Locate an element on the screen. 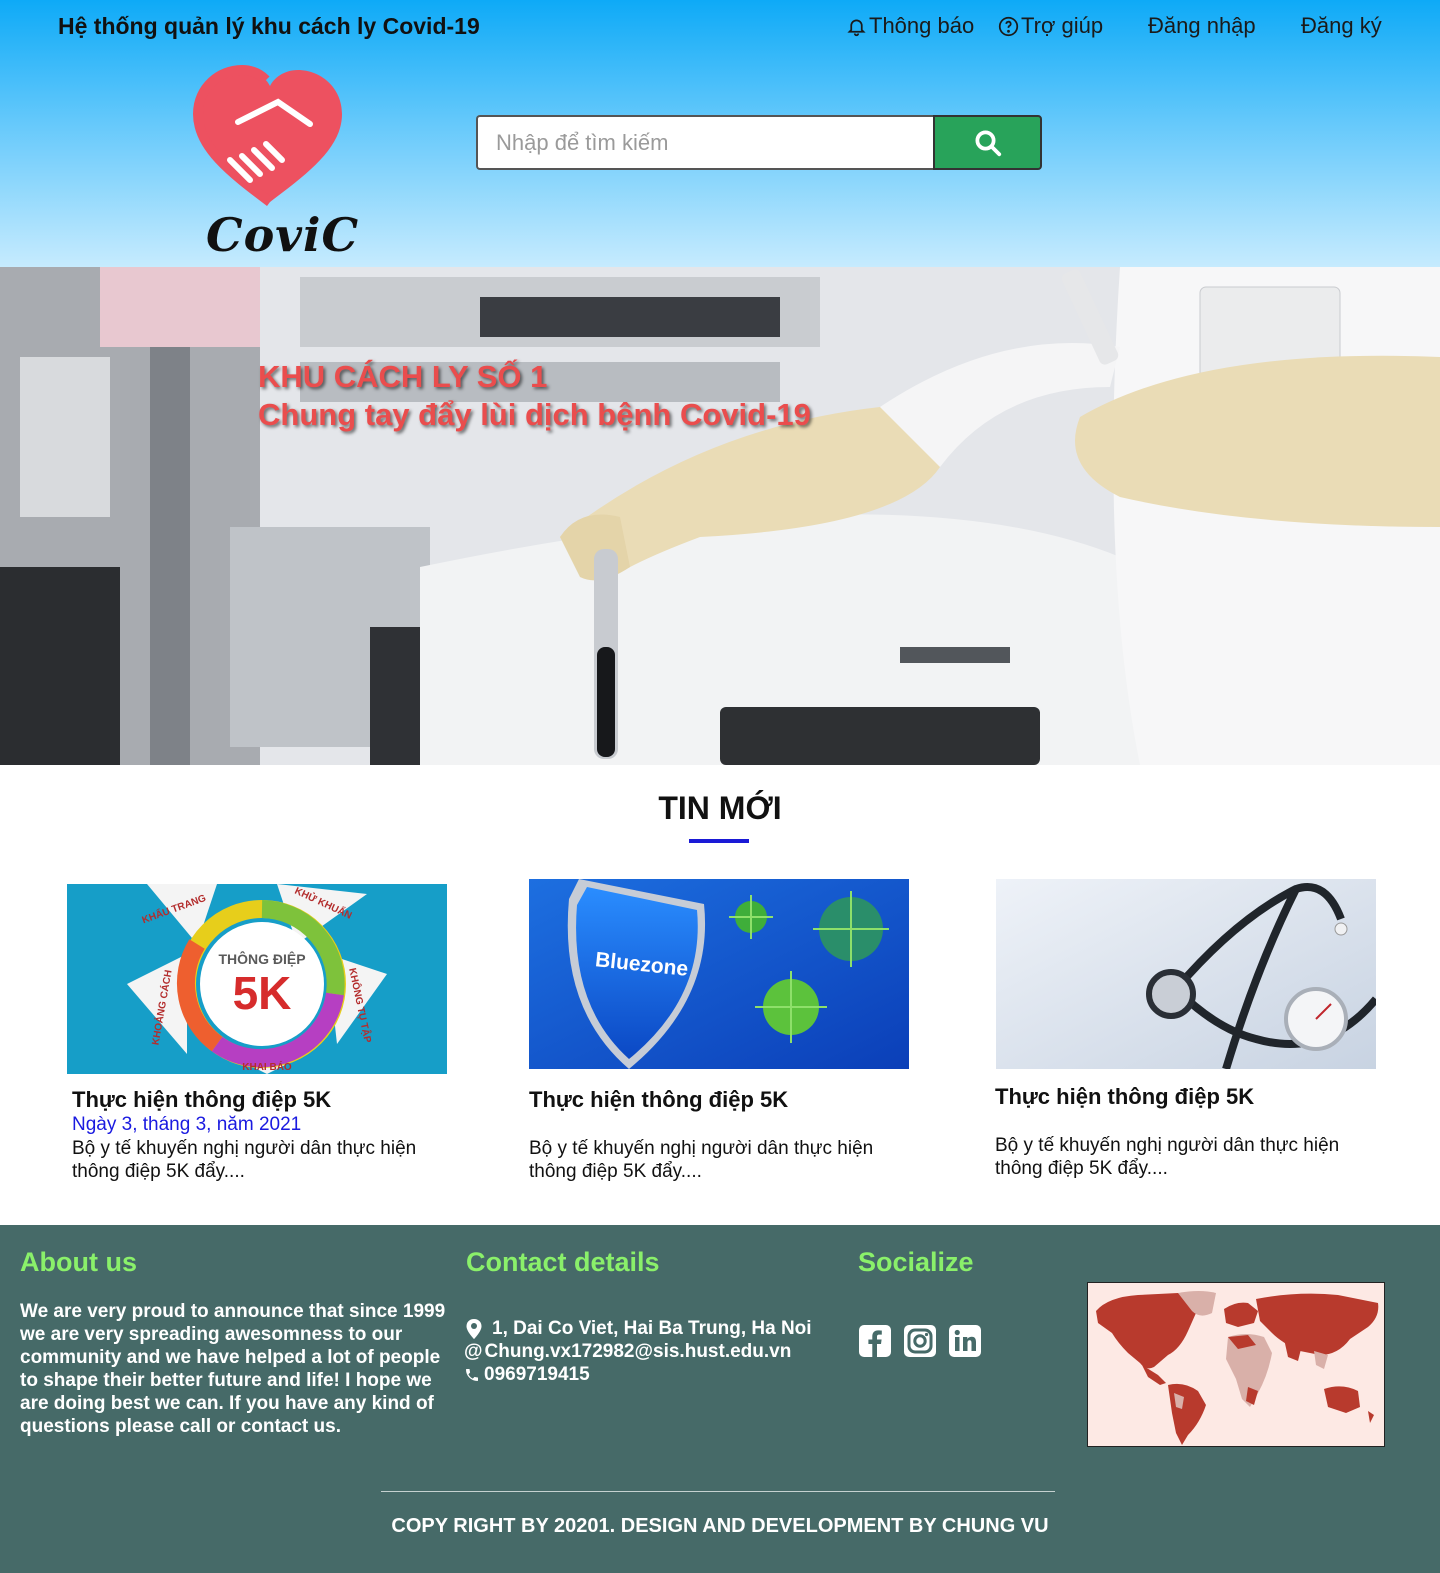 The width and height of the screenshot is (1440, 1573). facebook-icon is located at coordinates (875, 1341).